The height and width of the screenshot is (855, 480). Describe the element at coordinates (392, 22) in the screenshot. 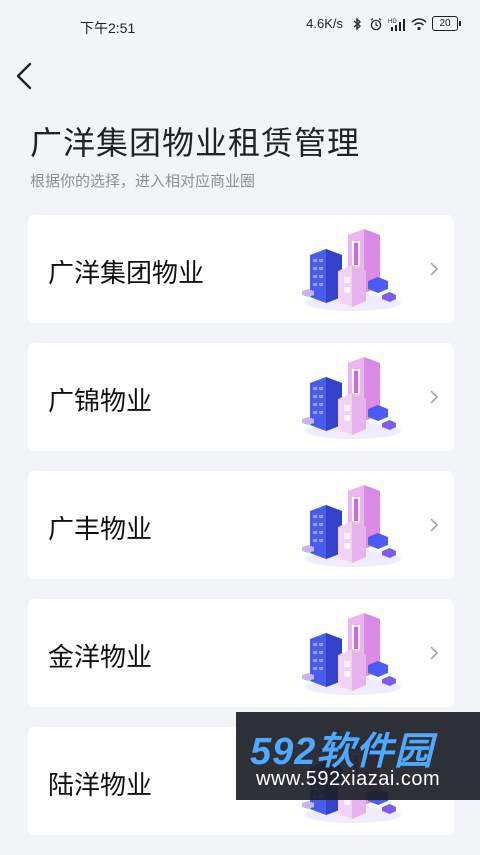

I see `svg-text: HD` at that location.